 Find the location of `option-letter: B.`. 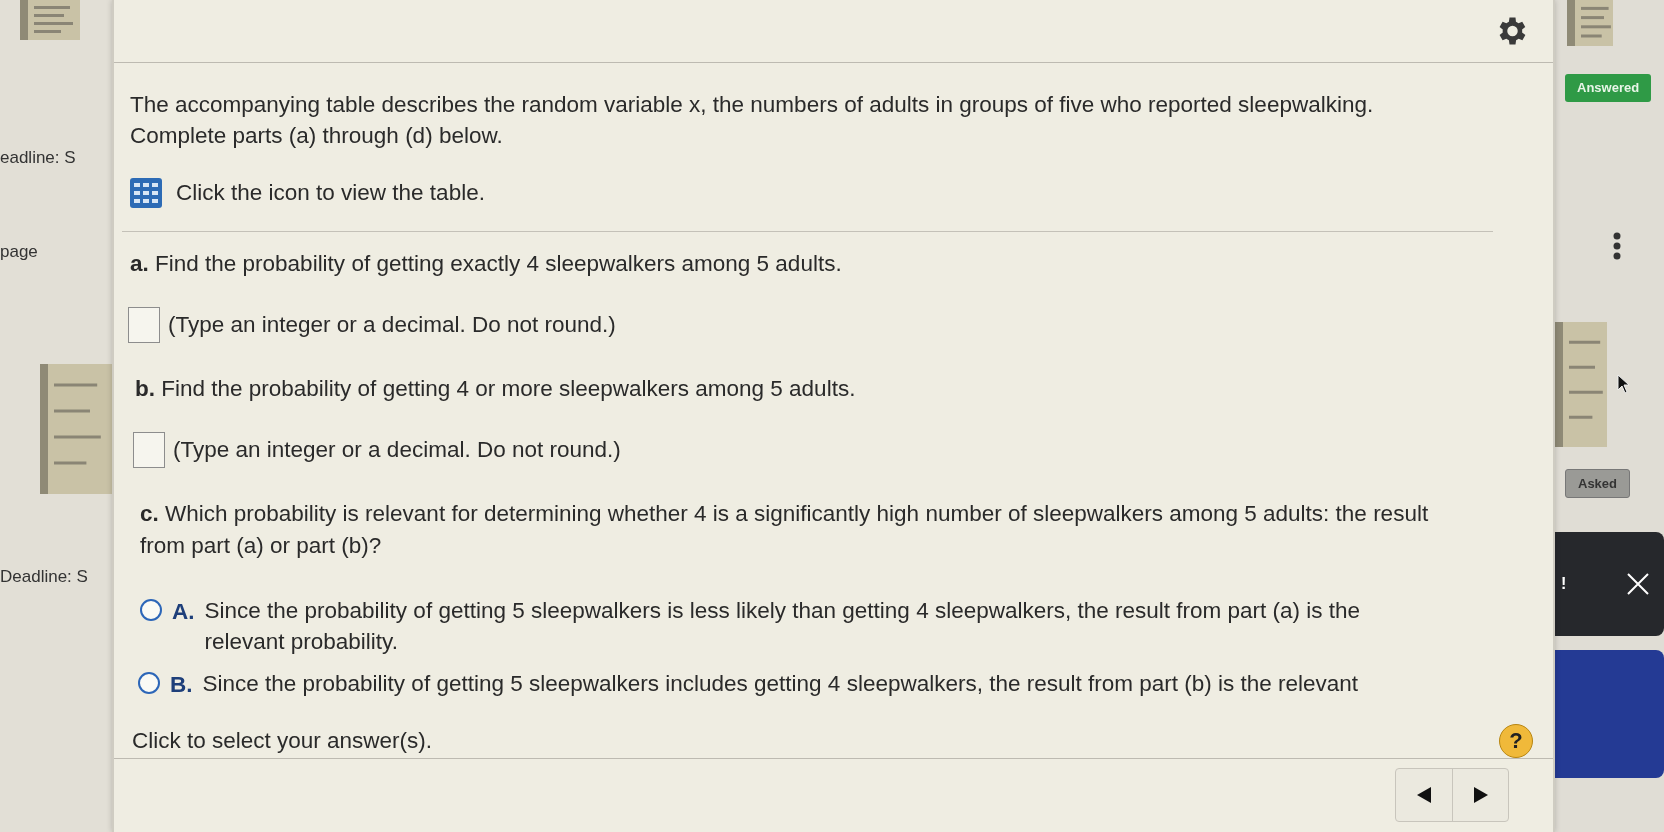

option-letter: B. is located at coordinates (181, 684).